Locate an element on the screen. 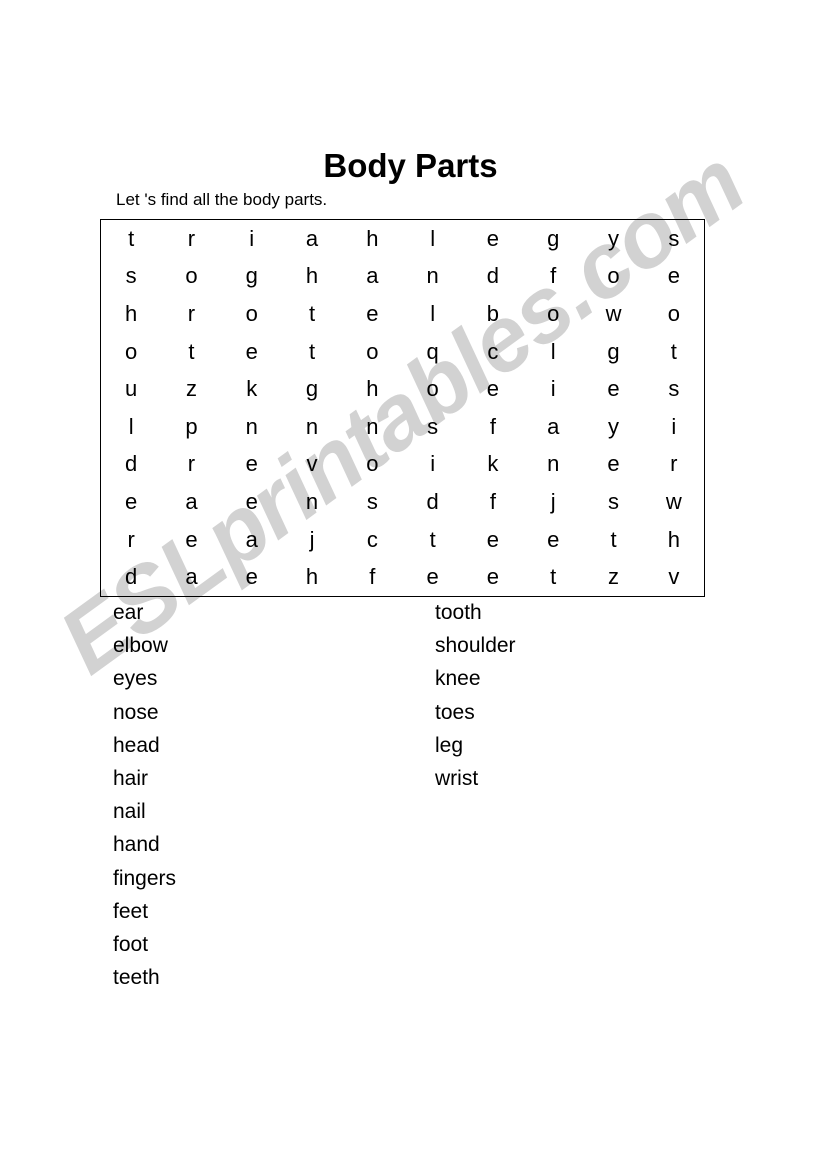 The height and width of the screenshot is (1169, 821). grid-cell: q is located at coordinates (432, 351).